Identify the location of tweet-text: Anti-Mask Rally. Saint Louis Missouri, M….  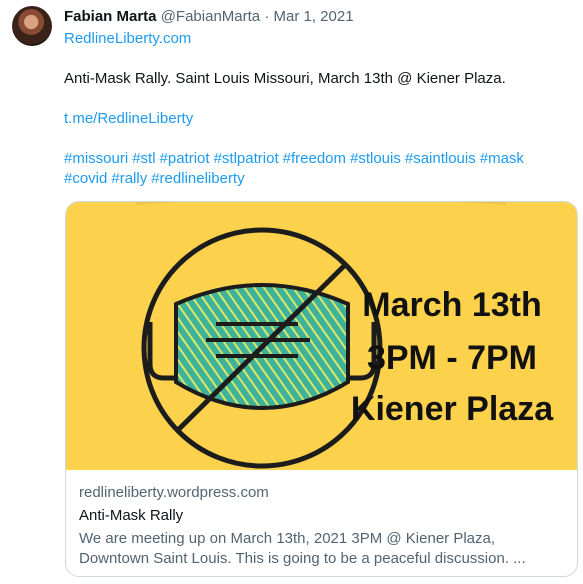
(285, 78).